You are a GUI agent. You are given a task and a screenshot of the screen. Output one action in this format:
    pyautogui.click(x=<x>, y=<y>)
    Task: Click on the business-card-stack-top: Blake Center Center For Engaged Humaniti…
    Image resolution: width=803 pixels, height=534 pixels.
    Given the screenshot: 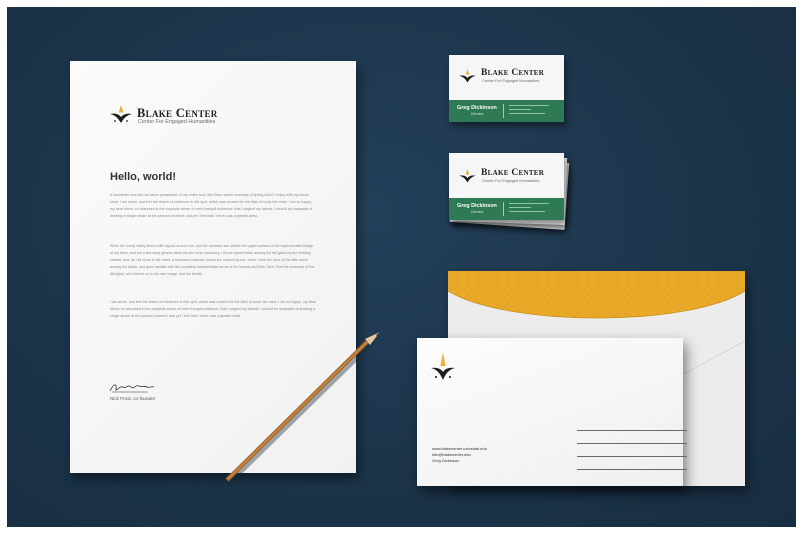 What is the action you would take?
    pyautogui.click(x=506, y=186)
    